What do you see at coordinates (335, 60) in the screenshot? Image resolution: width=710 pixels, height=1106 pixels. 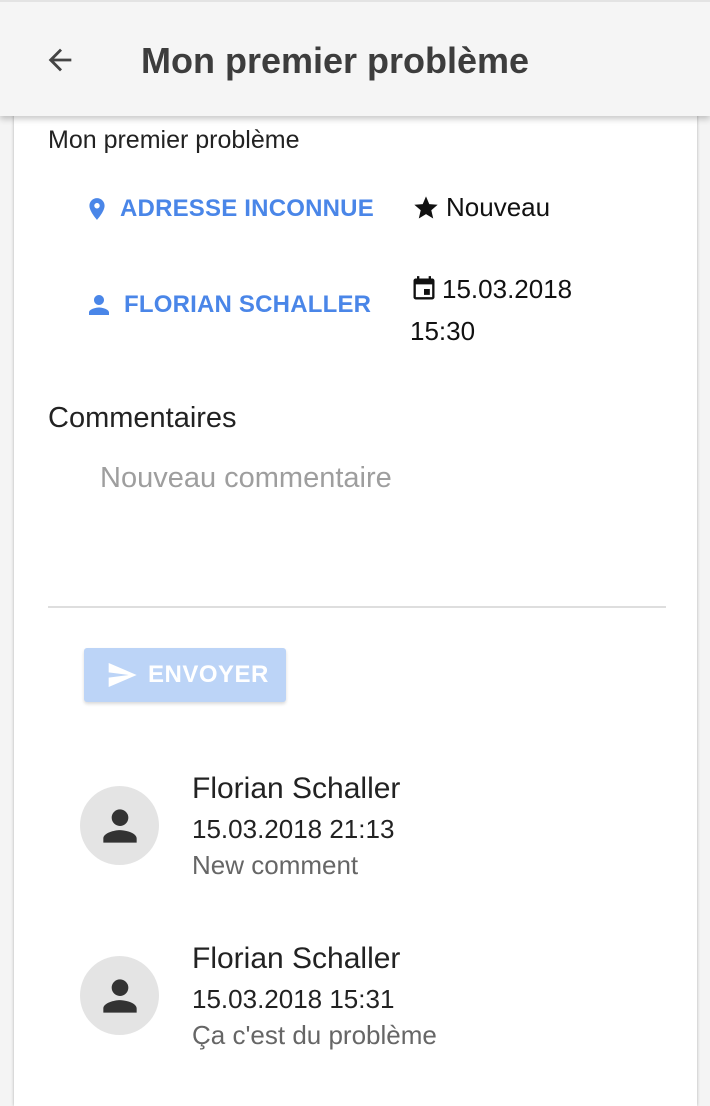 I see `page-title: Mon premier problème` at bounding box center [335, 60].